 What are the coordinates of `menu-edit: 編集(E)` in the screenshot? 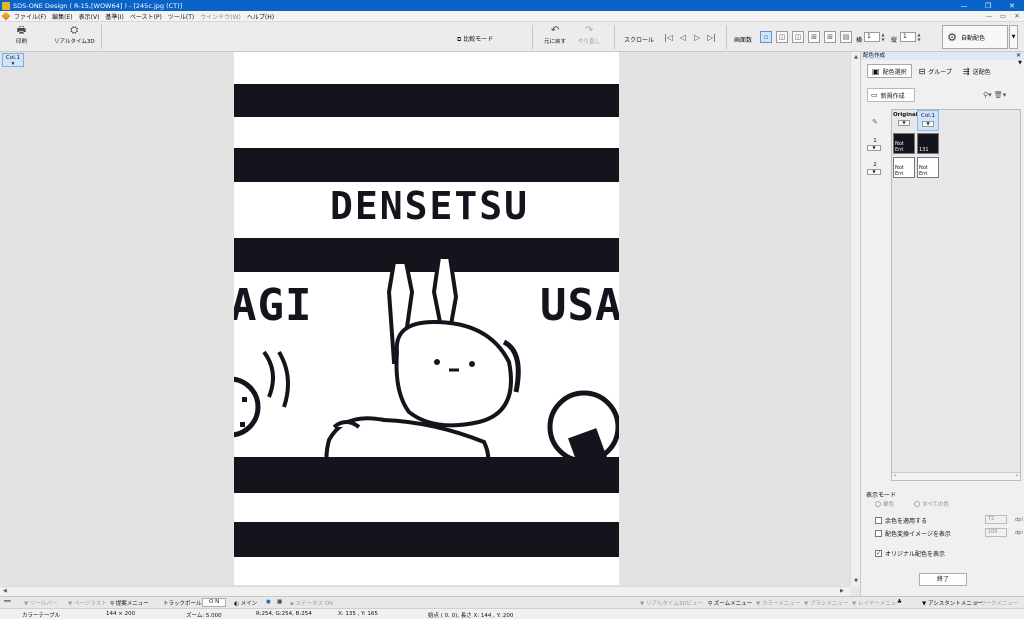 It's located at (62, 16).